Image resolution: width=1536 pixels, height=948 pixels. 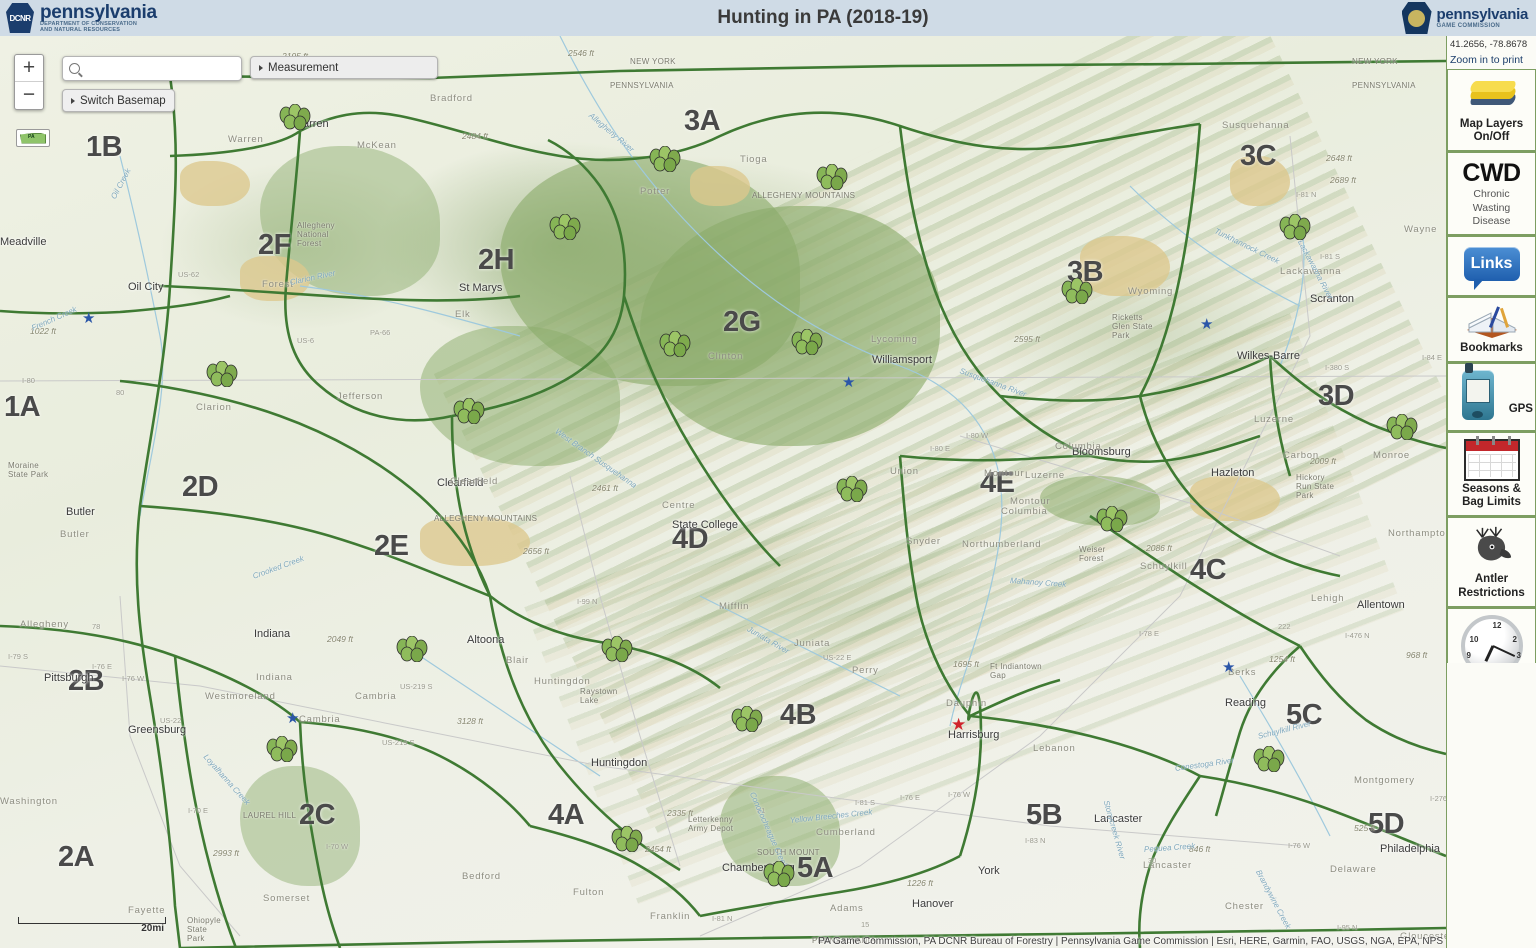 What do you see at coordinates (605, 488) in the screenshot?
I see `elevation-label: 2461 ft` at bounding box center [605, 488].